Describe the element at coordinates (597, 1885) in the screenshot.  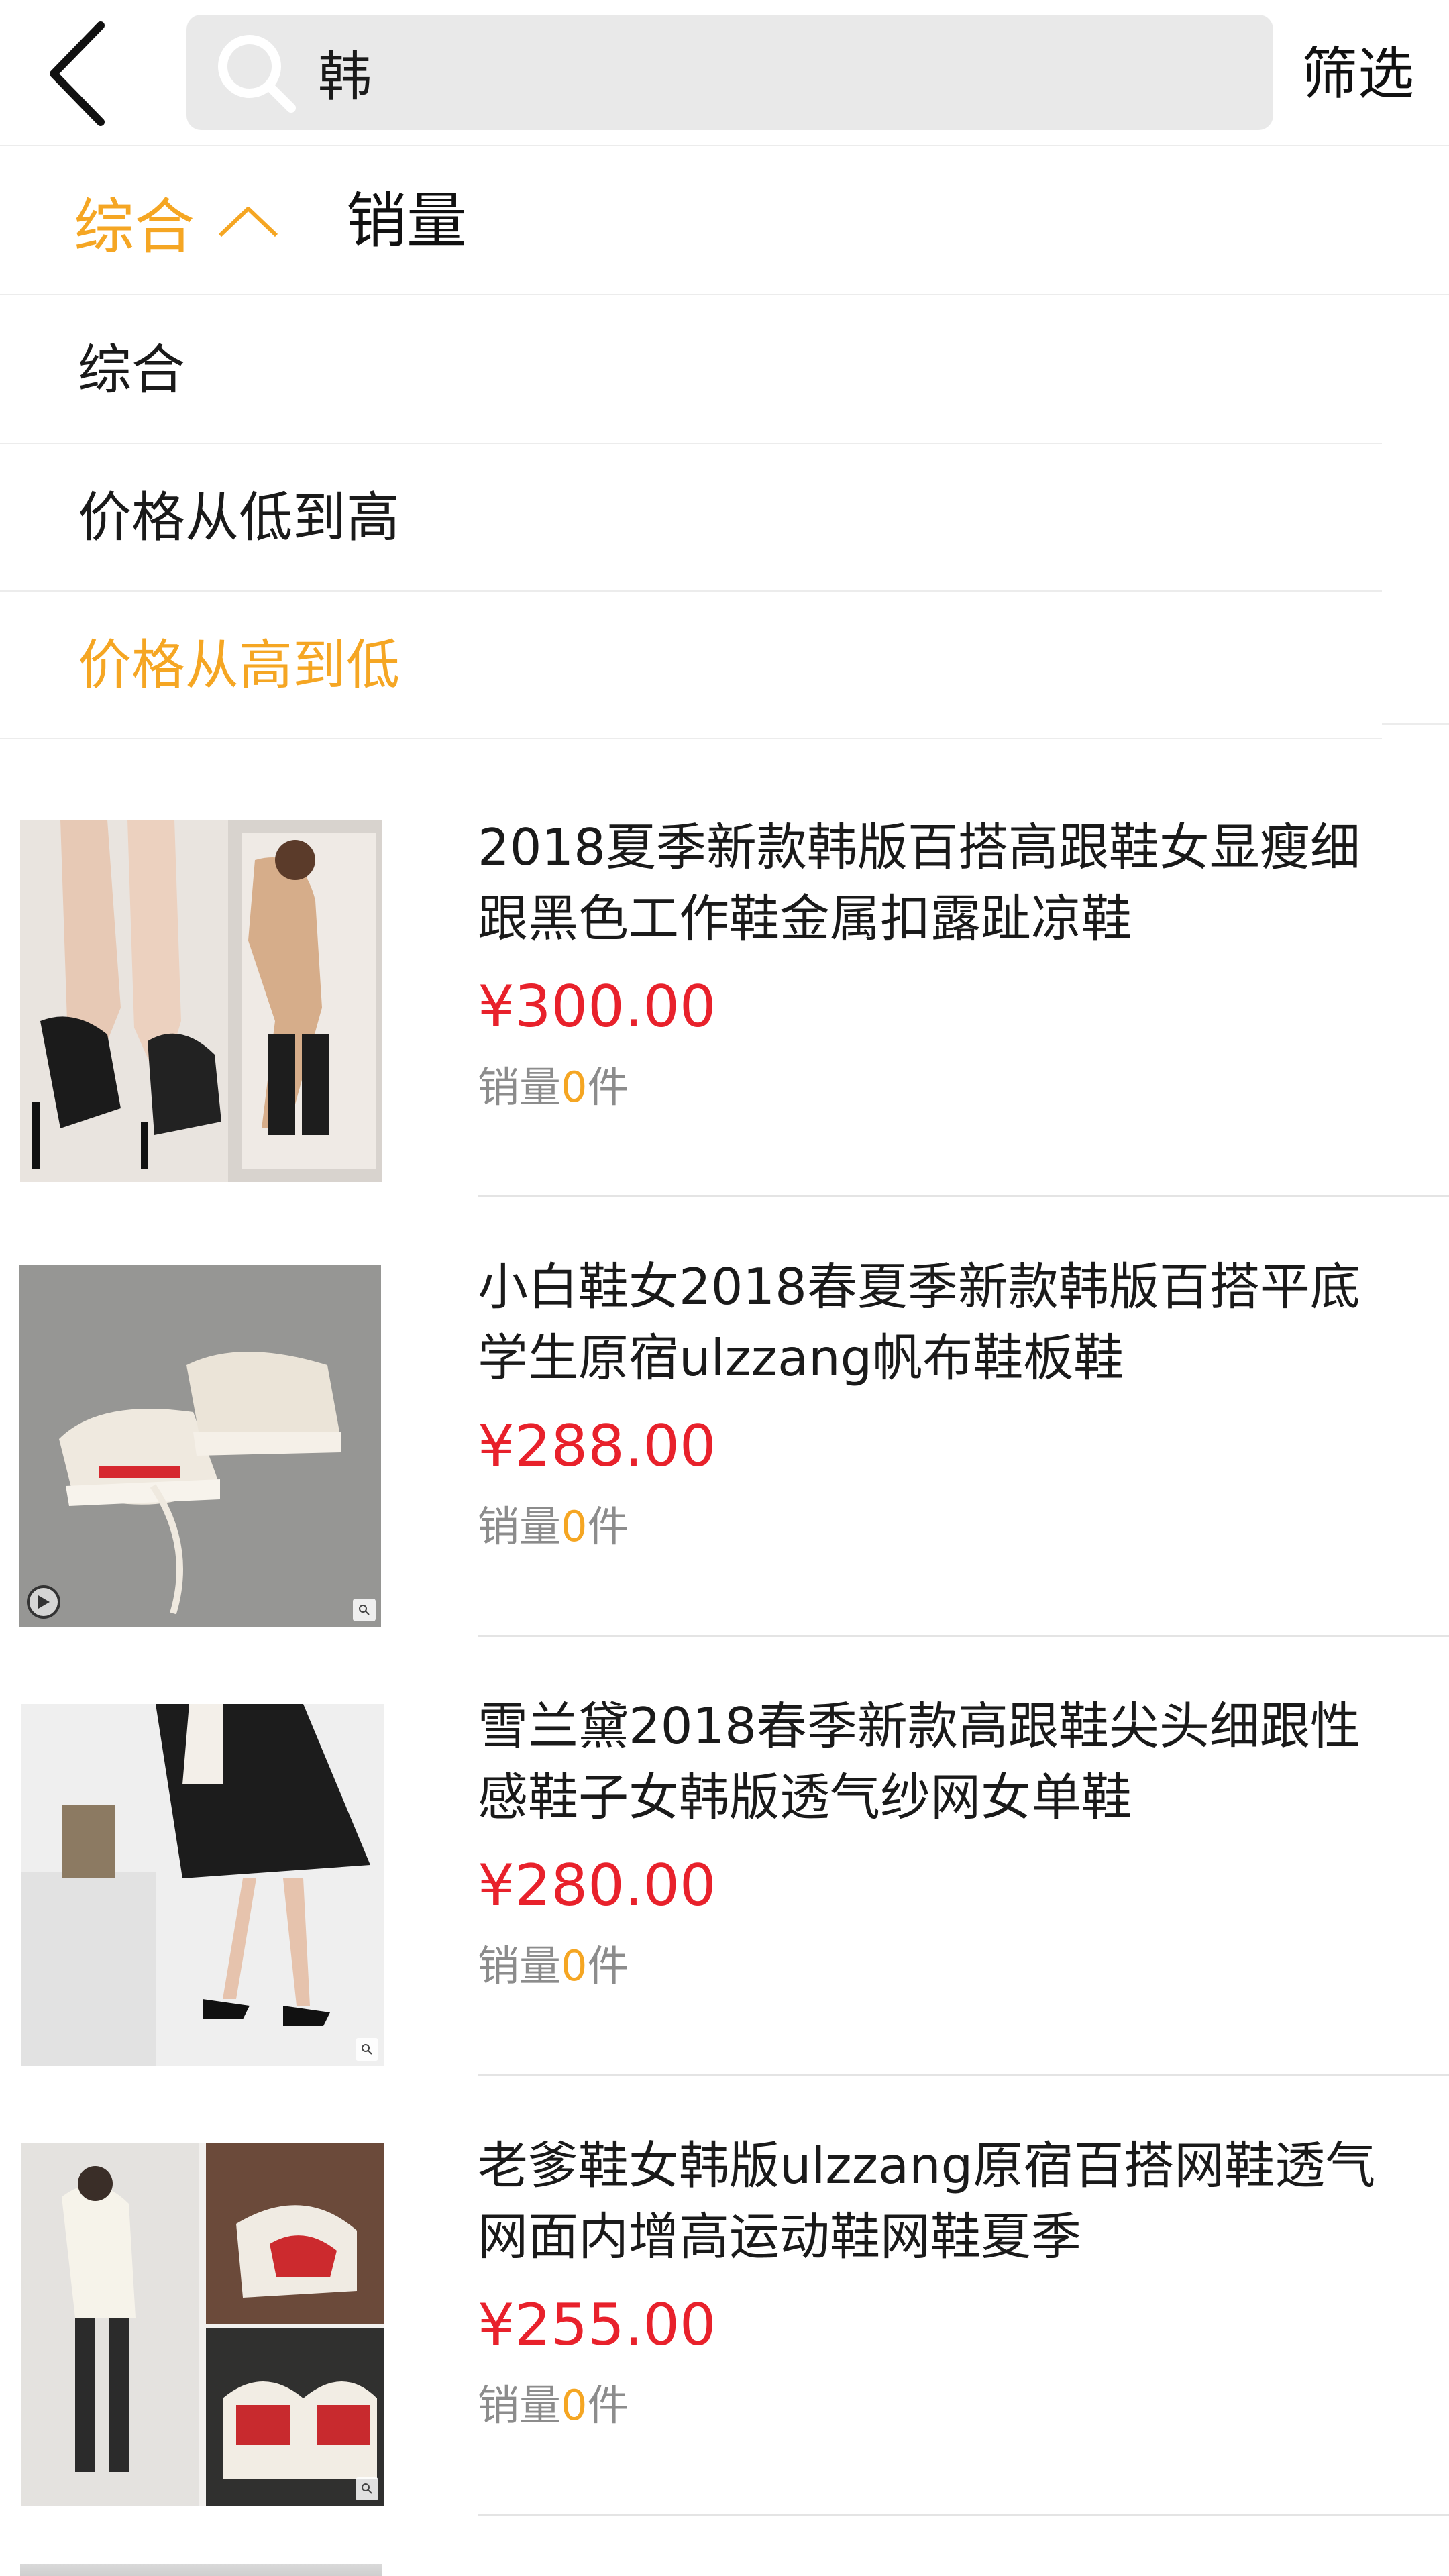
I see `product-price: ¥280.00` at that location.